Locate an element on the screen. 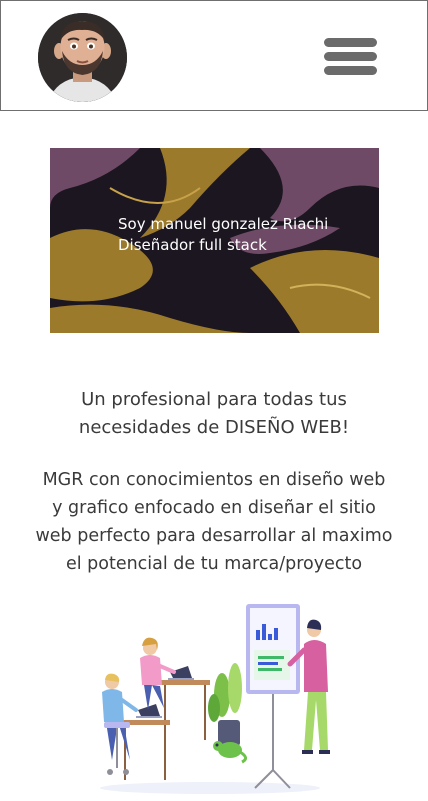 This screenshot has width=428, height=801. team-working-illustration is located at coordinates (215, 699).